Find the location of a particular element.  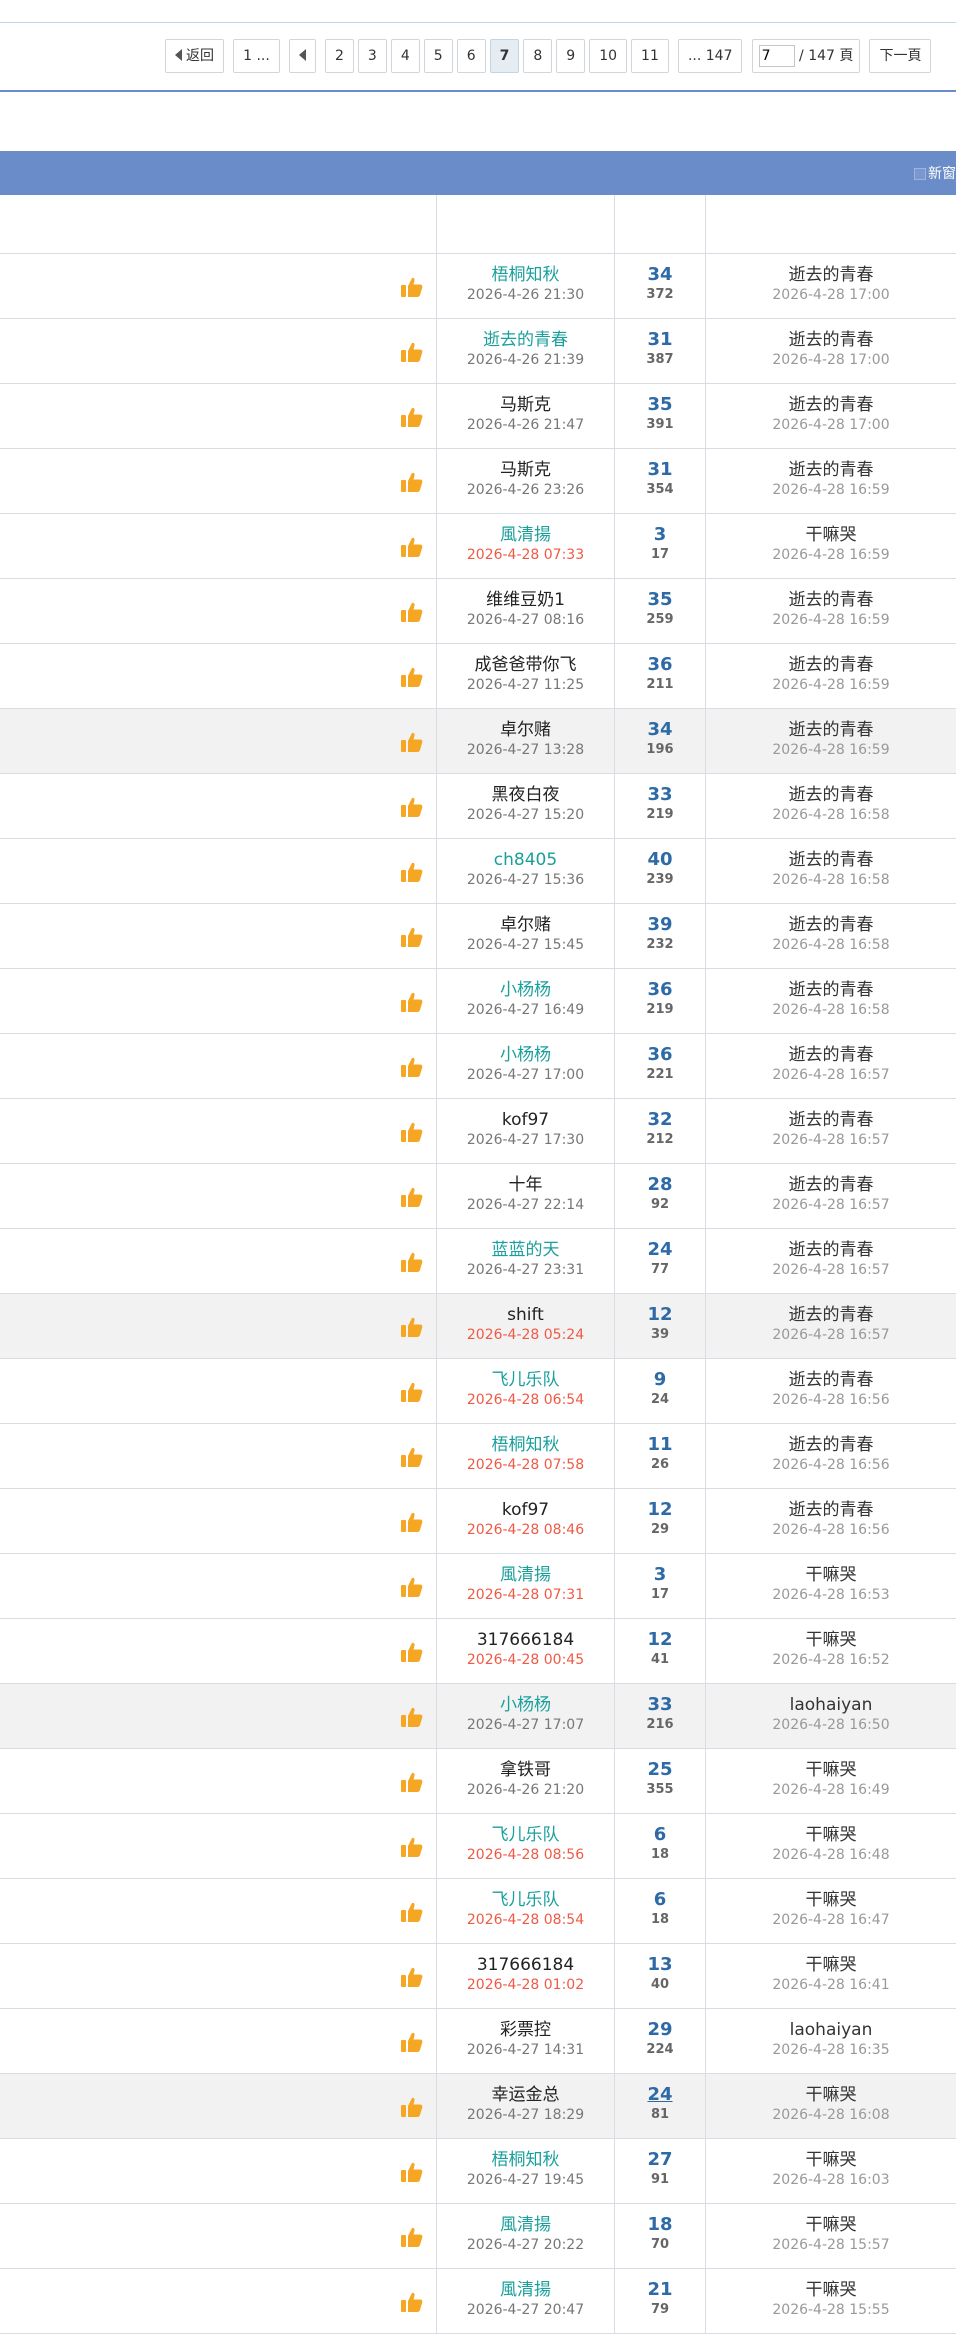

page-link: 11 is located at coordinates (650, 56).